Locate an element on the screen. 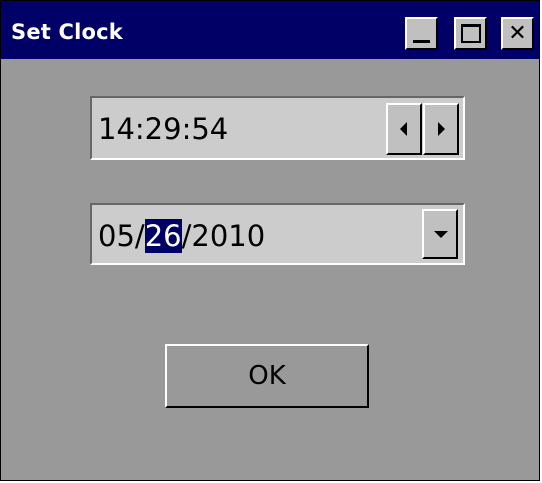  ok-button-label: OK is located at coordinates (267, 376).